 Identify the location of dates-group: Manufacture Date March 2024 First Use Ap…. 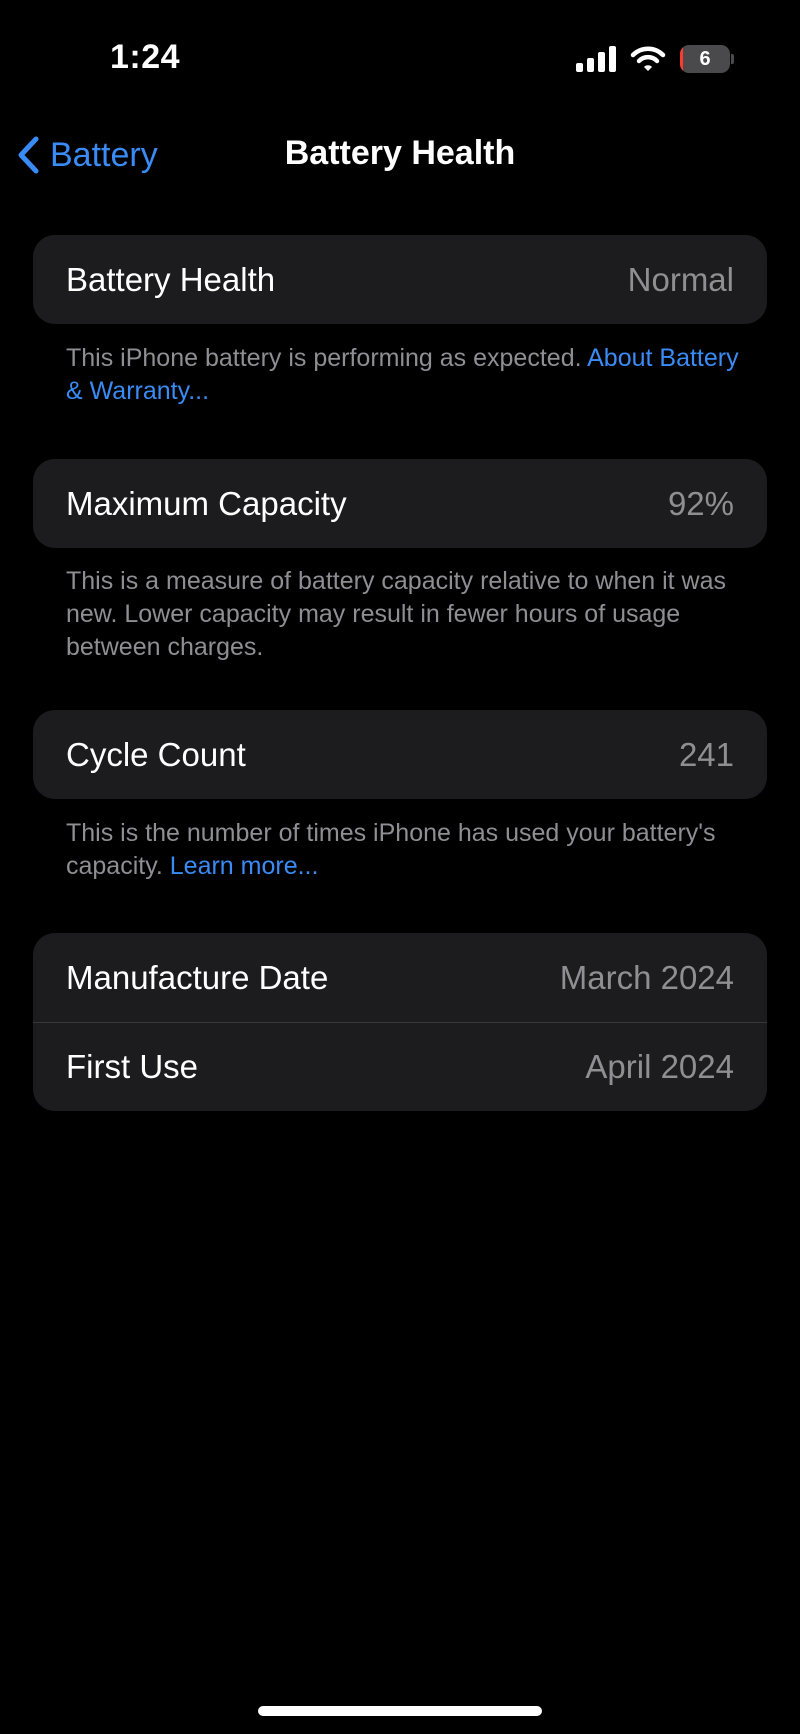
(400, 1022).